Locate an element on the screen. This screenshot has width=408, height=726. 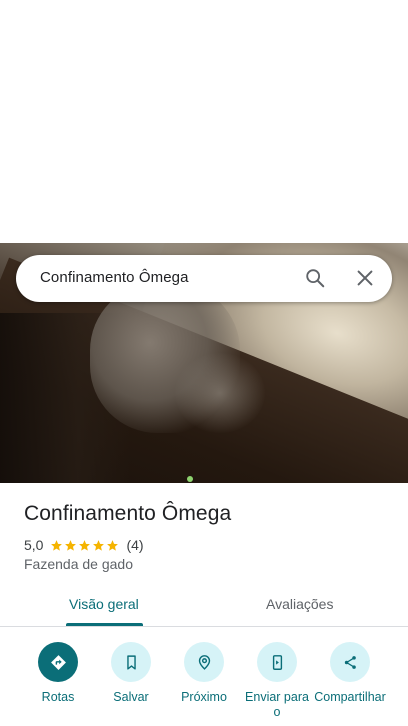
tabs-divider is located at coordinates (204, 626).